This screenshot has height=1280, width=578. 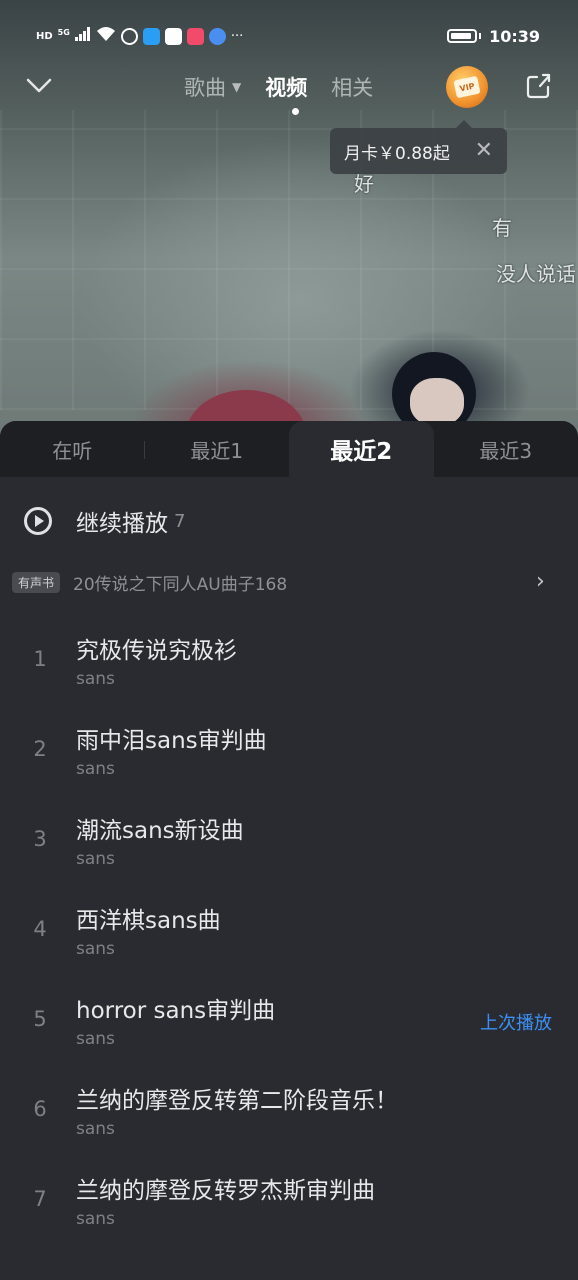 What do you see at coordinates (129, 36) in the screenshot?
I see `k-app-icon` at bounding box center [129, 36].